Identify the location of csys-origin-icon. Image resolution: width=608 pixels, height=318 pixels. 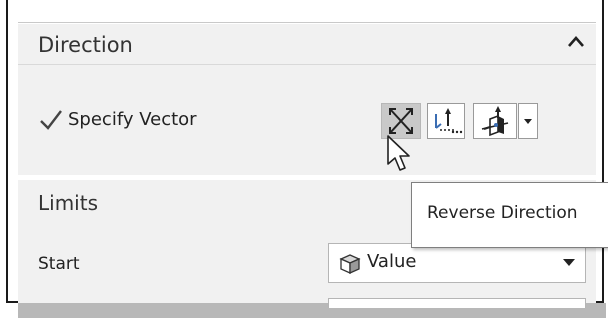
(449, 121).